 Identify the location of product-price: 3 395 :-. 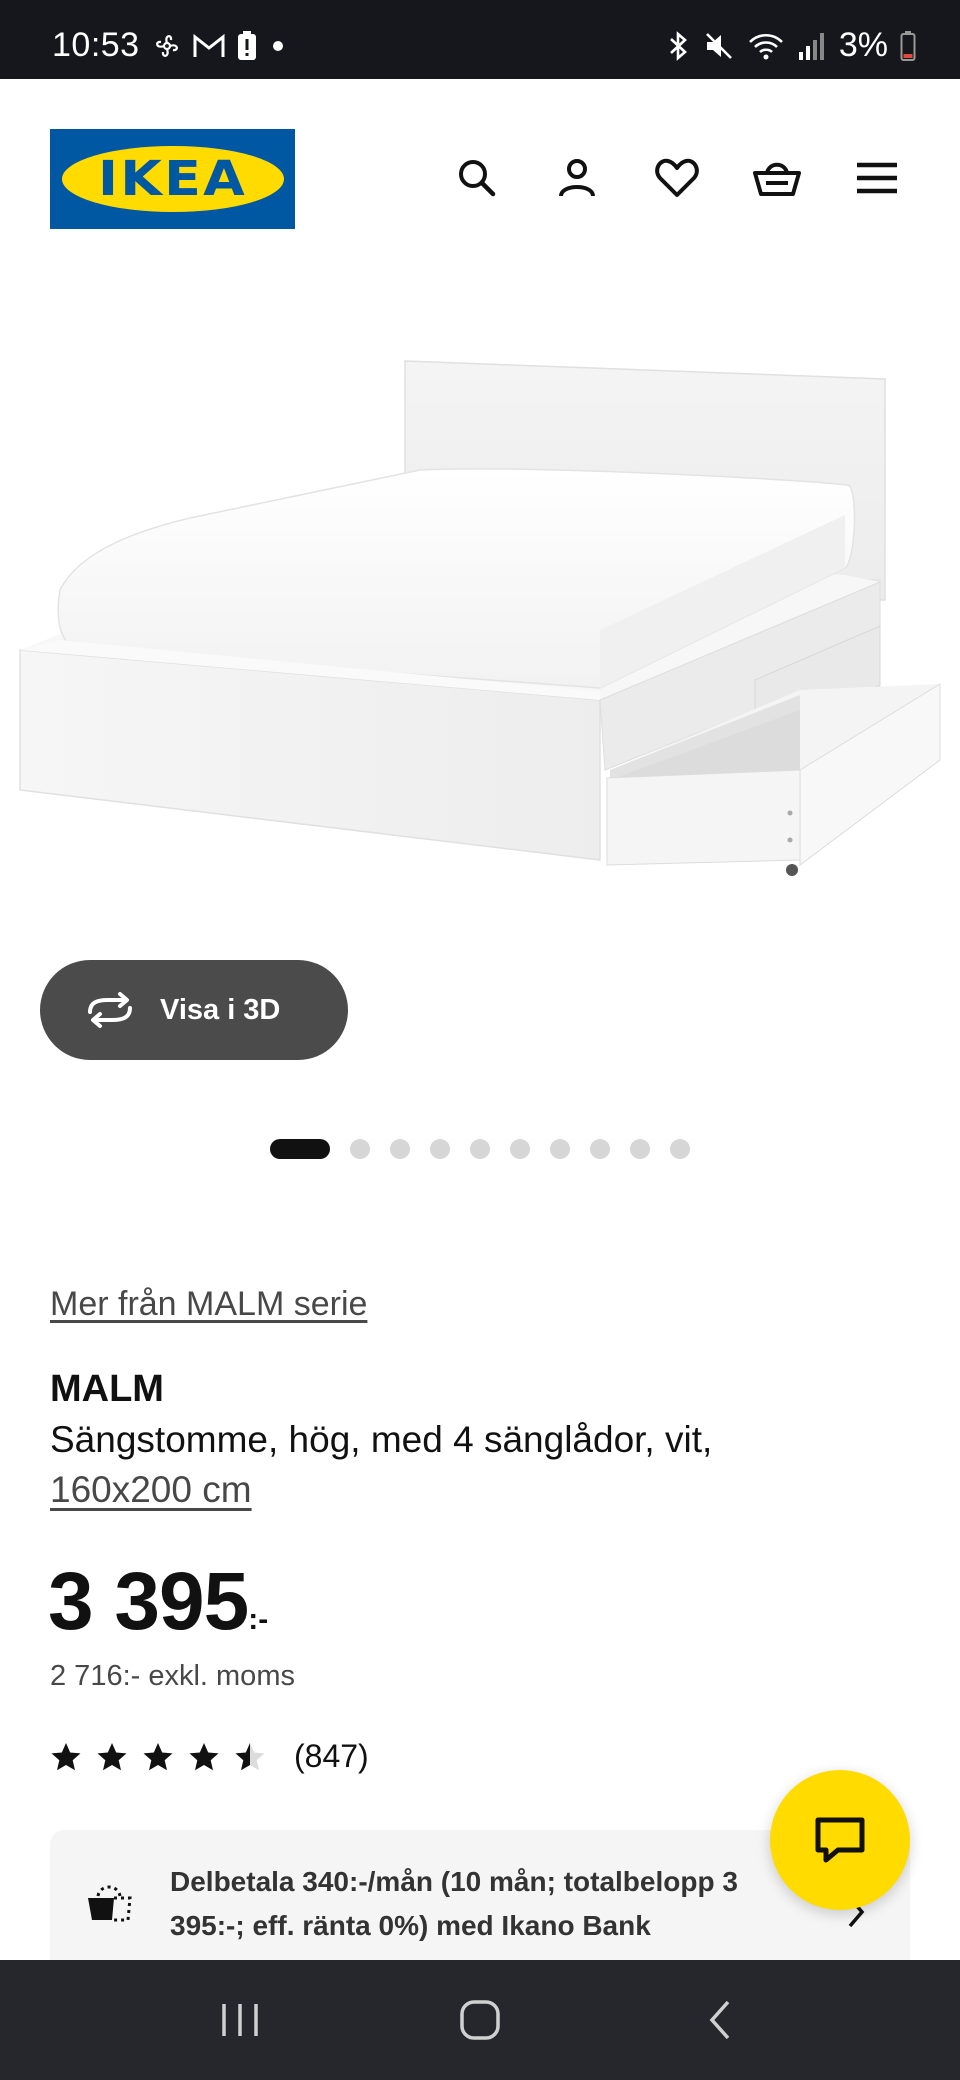
(158, 1602).